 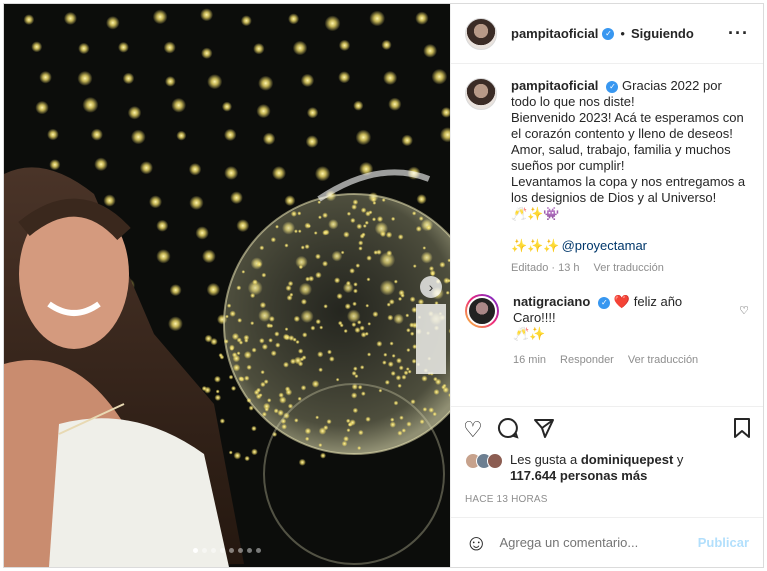 What do you see at coordinates (592, 542) in the screenshot?
I see `comment-input` at bounding box center [592, 542].